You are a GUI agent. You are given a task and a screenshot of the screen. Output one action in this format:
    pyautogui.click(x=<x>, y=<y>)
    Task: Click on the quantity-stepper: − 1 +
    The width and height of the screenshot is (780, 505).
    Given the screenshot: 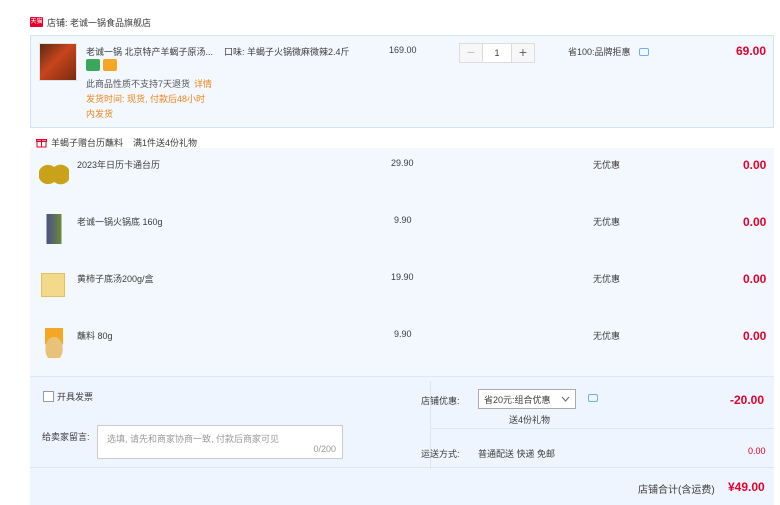 What is the action you would take?
    pyautogui.click(x=497, y=53)
    